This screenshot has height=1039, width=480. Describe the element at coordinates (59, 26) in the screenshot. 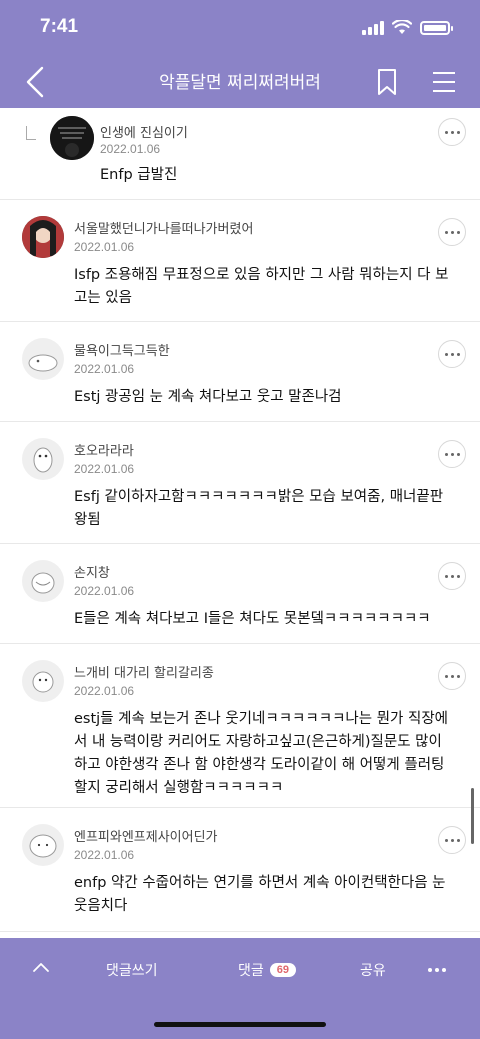

I see `status-time: 7:41` at that location.